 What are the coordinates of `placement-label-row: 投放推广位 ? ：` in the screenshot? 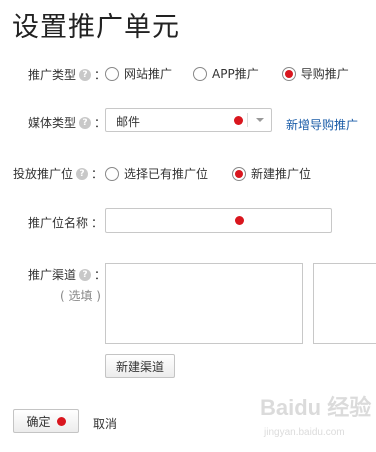 It's located at (58, 173).